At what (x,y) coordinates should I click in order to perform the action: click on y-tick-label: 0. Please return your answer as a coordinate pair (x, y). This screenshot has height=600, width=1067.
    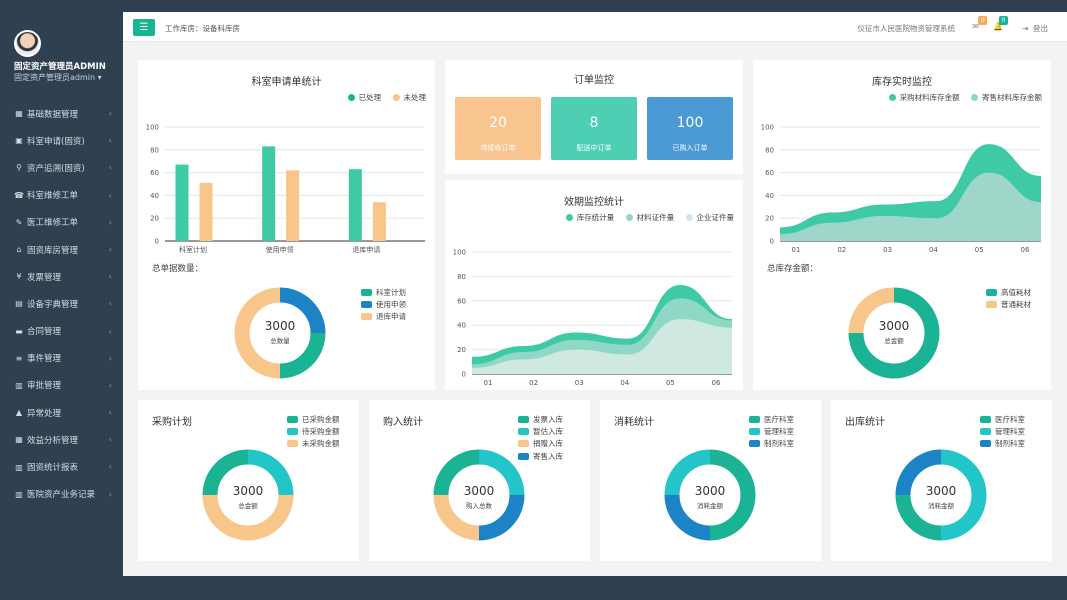
    Looking at the image, I should click on (772, 242).